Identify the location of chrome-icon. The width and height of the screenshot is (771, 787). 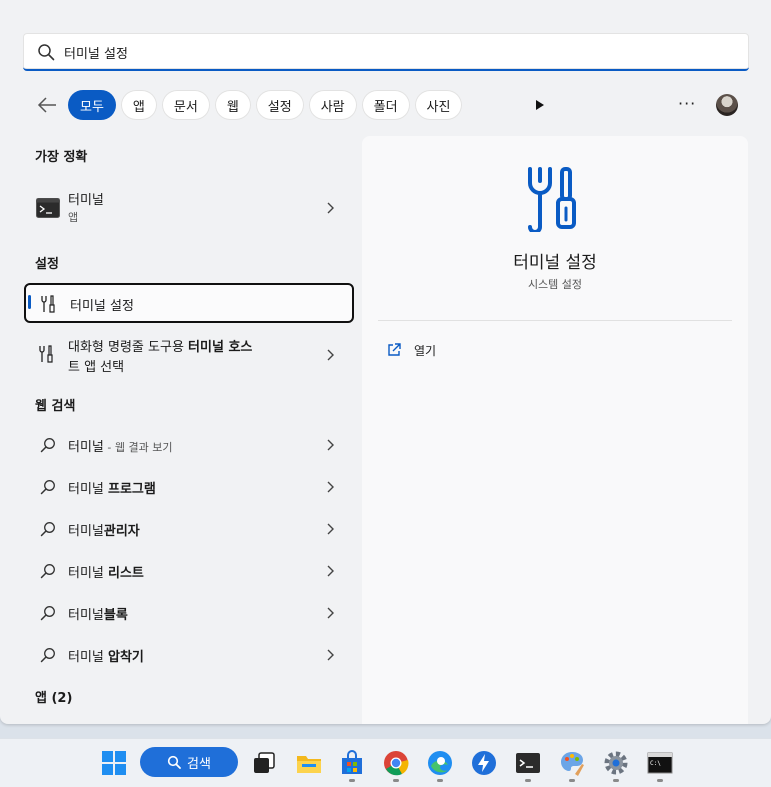
(396, 763).